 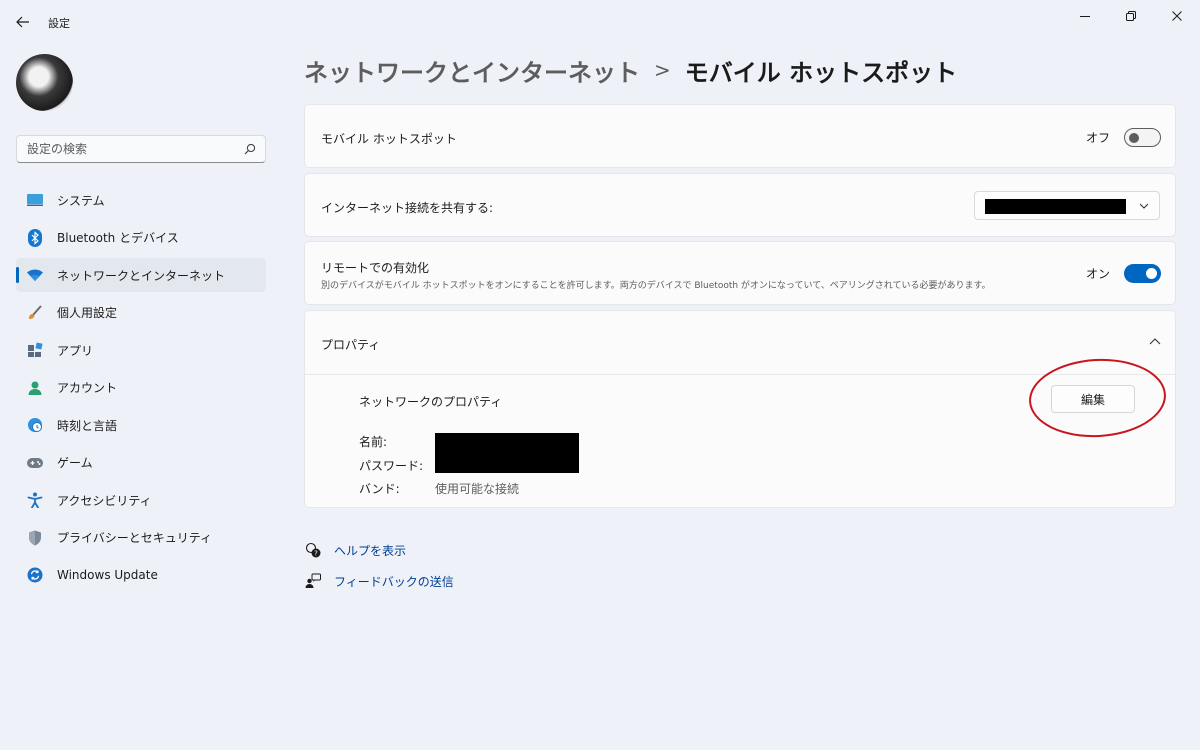 What do you see at coordinates (141, 313) in the screenshot?
I see `sidebar-item-personalization: 個人用設定` at bounding box center [141, 313].